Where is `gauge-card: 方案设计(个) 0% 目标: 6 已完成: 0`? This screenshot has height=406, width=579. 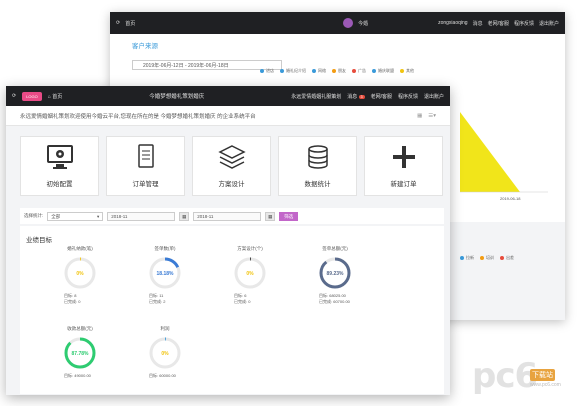
gauge-card: 方案设计(个) 0% 目标: 6 已完成: 0 is located at coordinates (250, 275).